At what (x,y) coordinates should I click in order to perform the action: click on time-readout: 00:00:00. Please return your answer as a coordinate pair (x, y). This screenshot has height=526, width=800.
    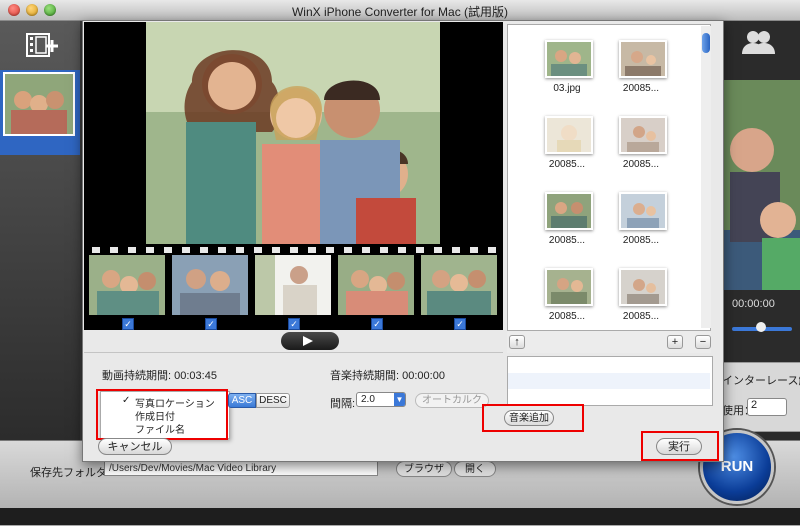
    Looking at the image, I should click on (753, 304).